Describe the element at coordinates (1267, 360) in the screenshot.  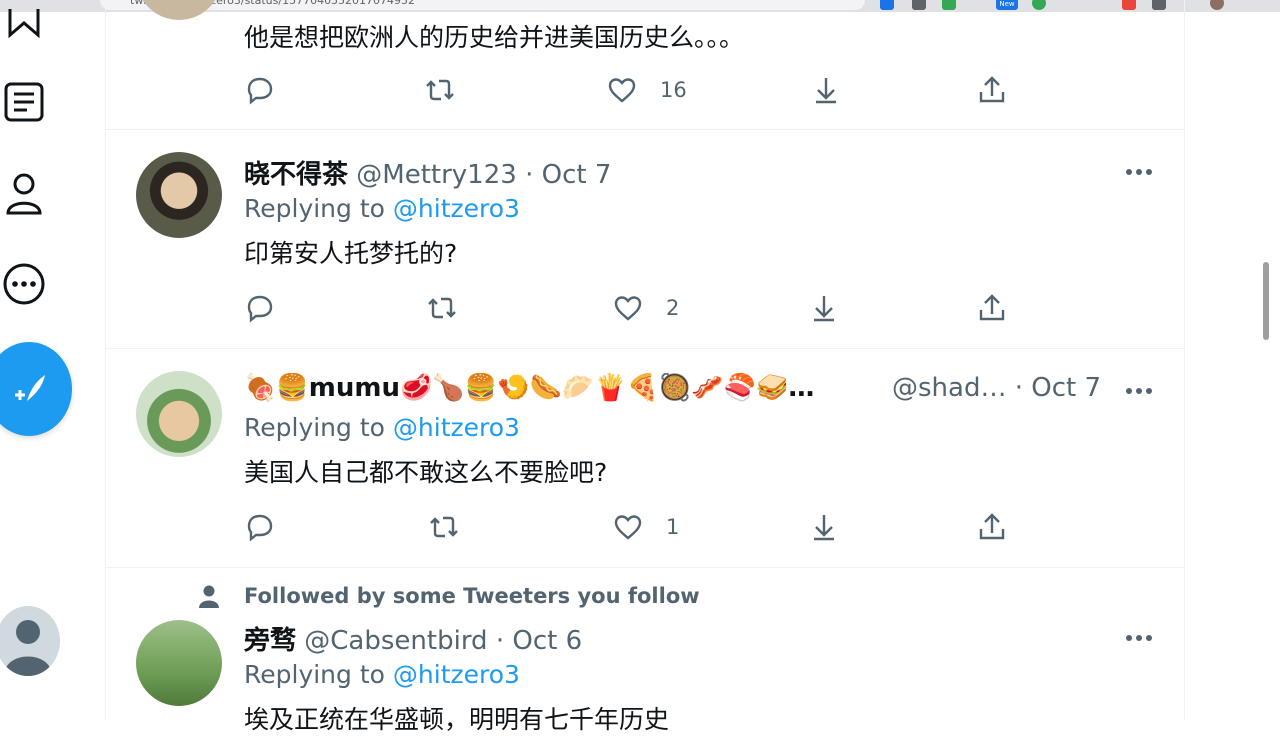
I see `scrollbar` at that location.